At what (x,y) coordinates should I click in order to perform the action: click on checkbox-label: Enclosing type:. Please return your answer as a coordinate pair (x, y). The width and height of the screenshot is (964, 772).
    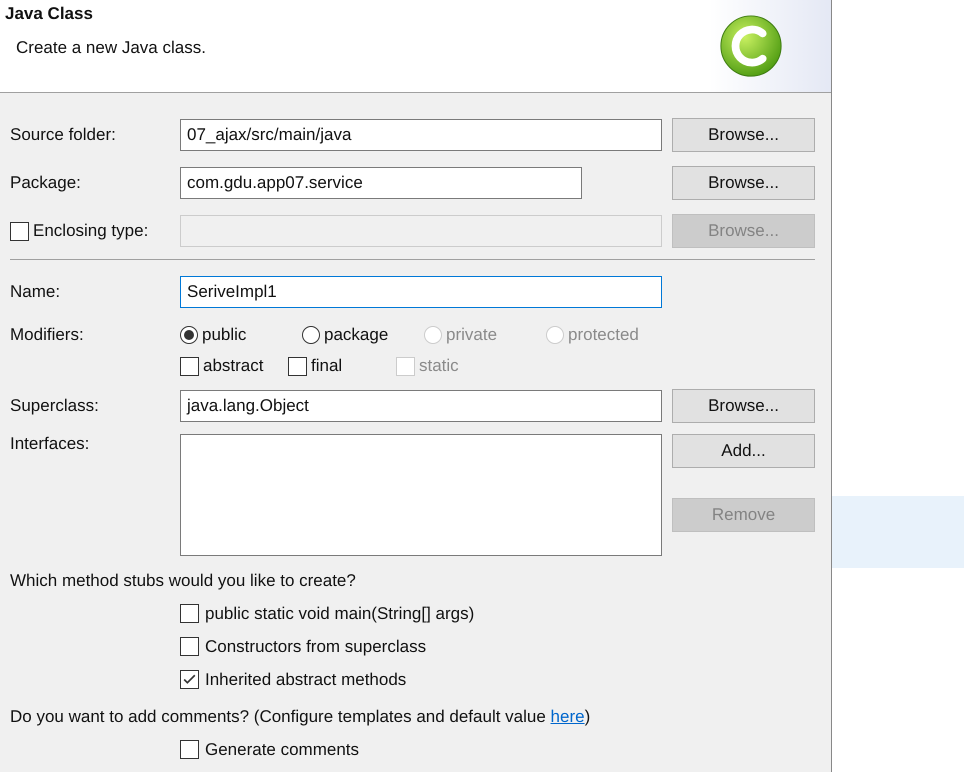
    Looking at the image, I should click on (90, 231).